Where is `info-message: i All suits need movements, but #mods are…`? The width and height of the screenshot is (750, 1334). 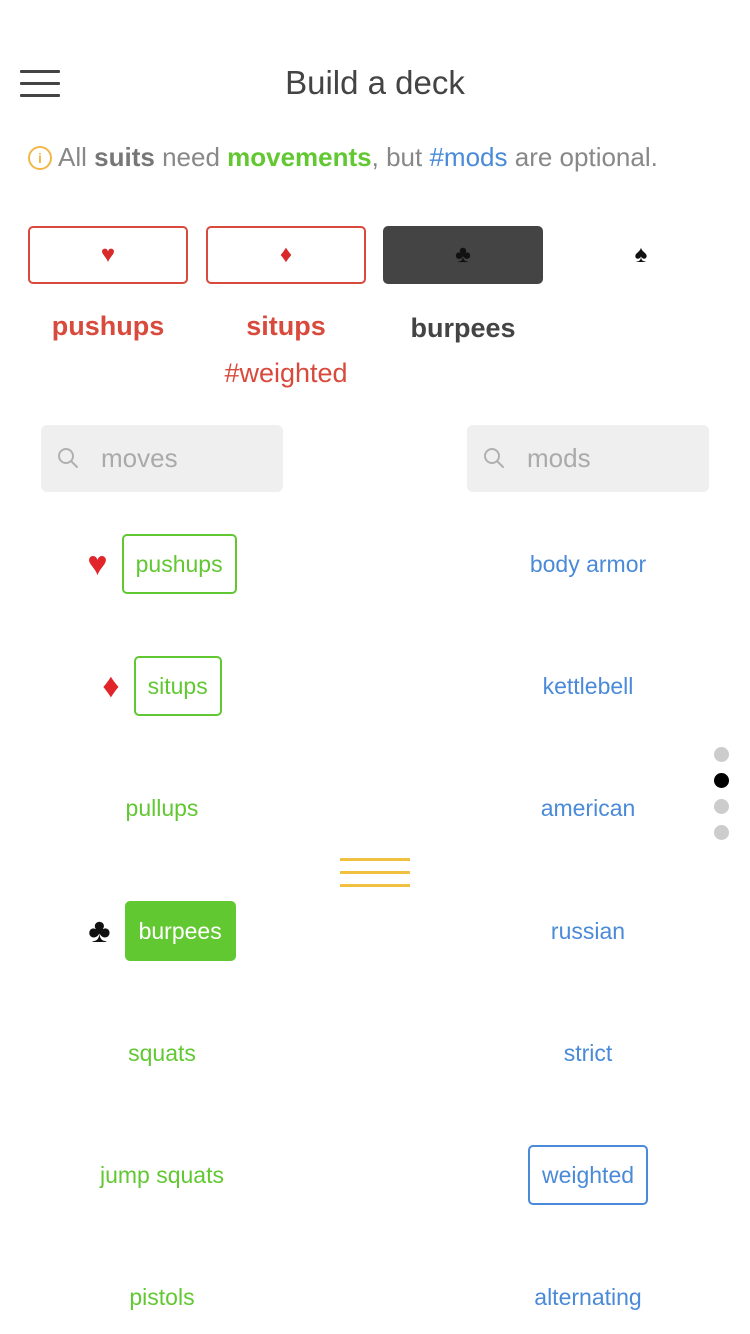 info-message: i All suits need movements, but #mods are… is located at coordinates (383, 157).